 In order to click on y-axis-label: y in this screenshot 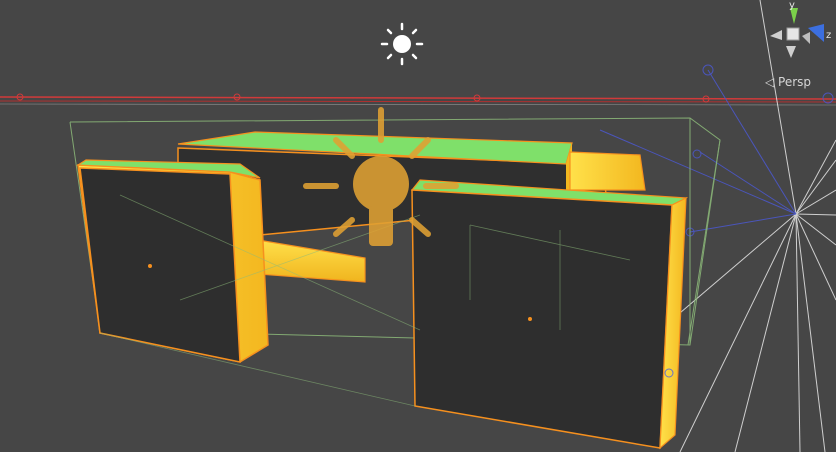, I will do `click(792, 5)`.